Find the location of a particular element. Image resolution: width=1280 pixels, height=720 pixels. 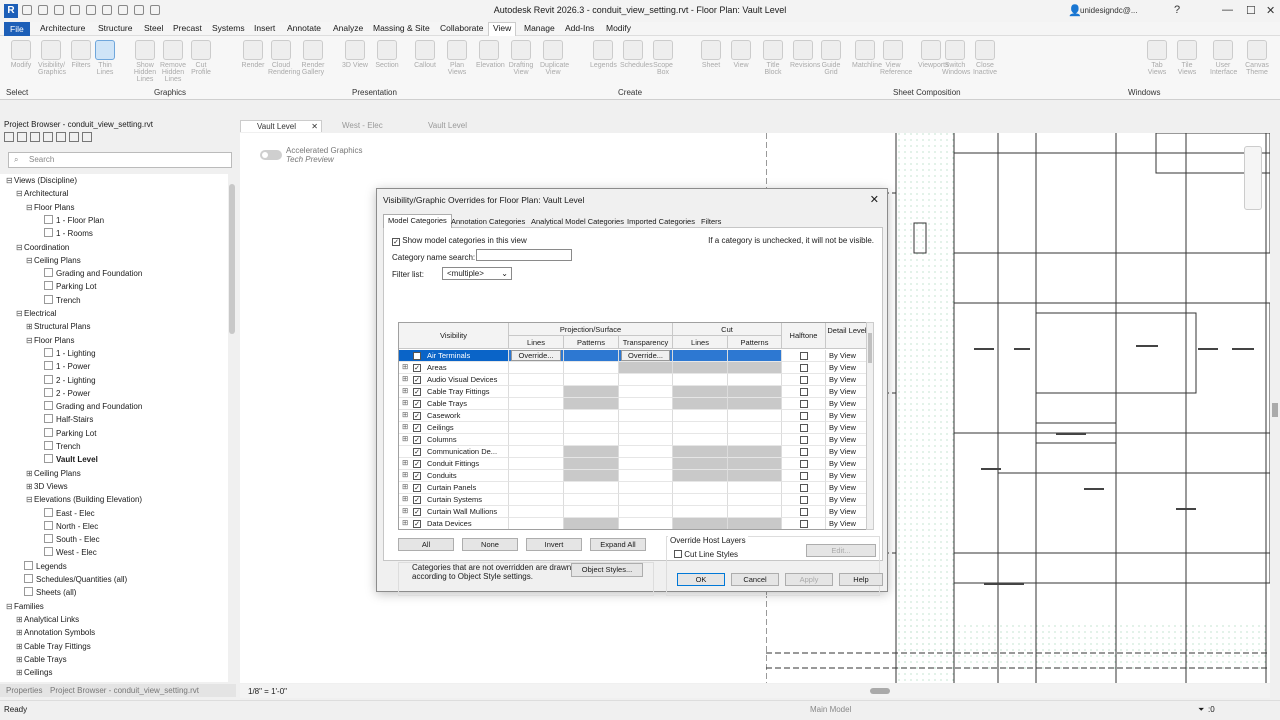

tree-node: 1 - Floor Plan is located at coordinates (70, 220).